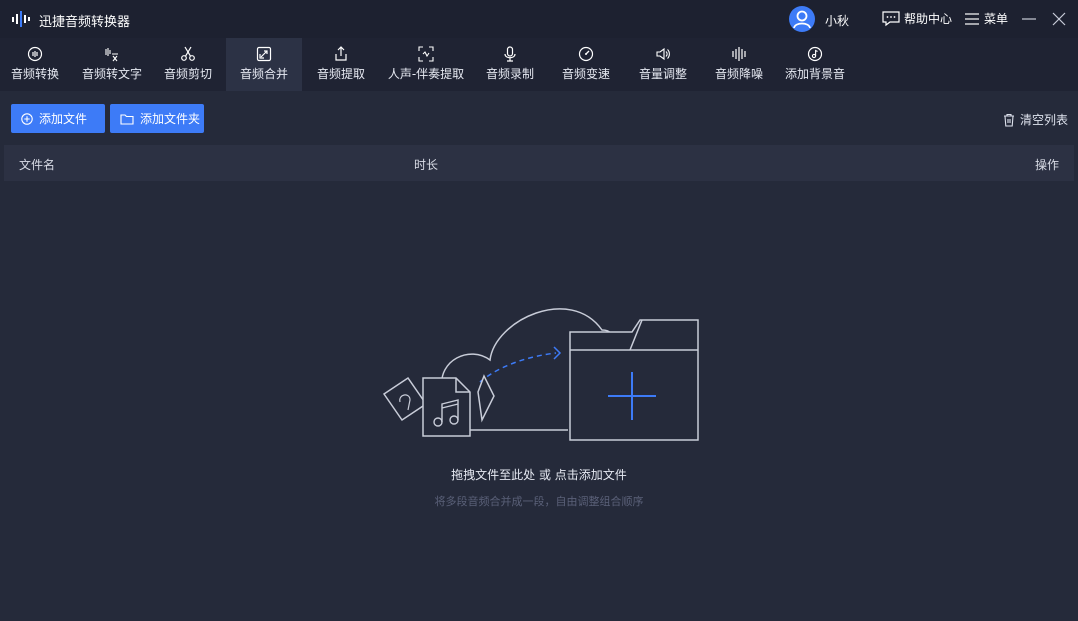 The width and height of the screenshot is (1078, 621). Describe the element at coordinates (1029, 19) in the screenshot. I see `minimize-icon` at that location.